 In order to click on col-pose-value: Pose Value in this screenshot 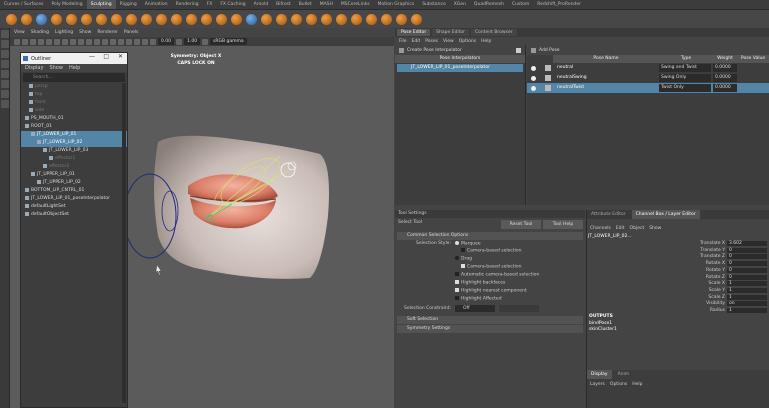, I will do `click(753, 59)`.